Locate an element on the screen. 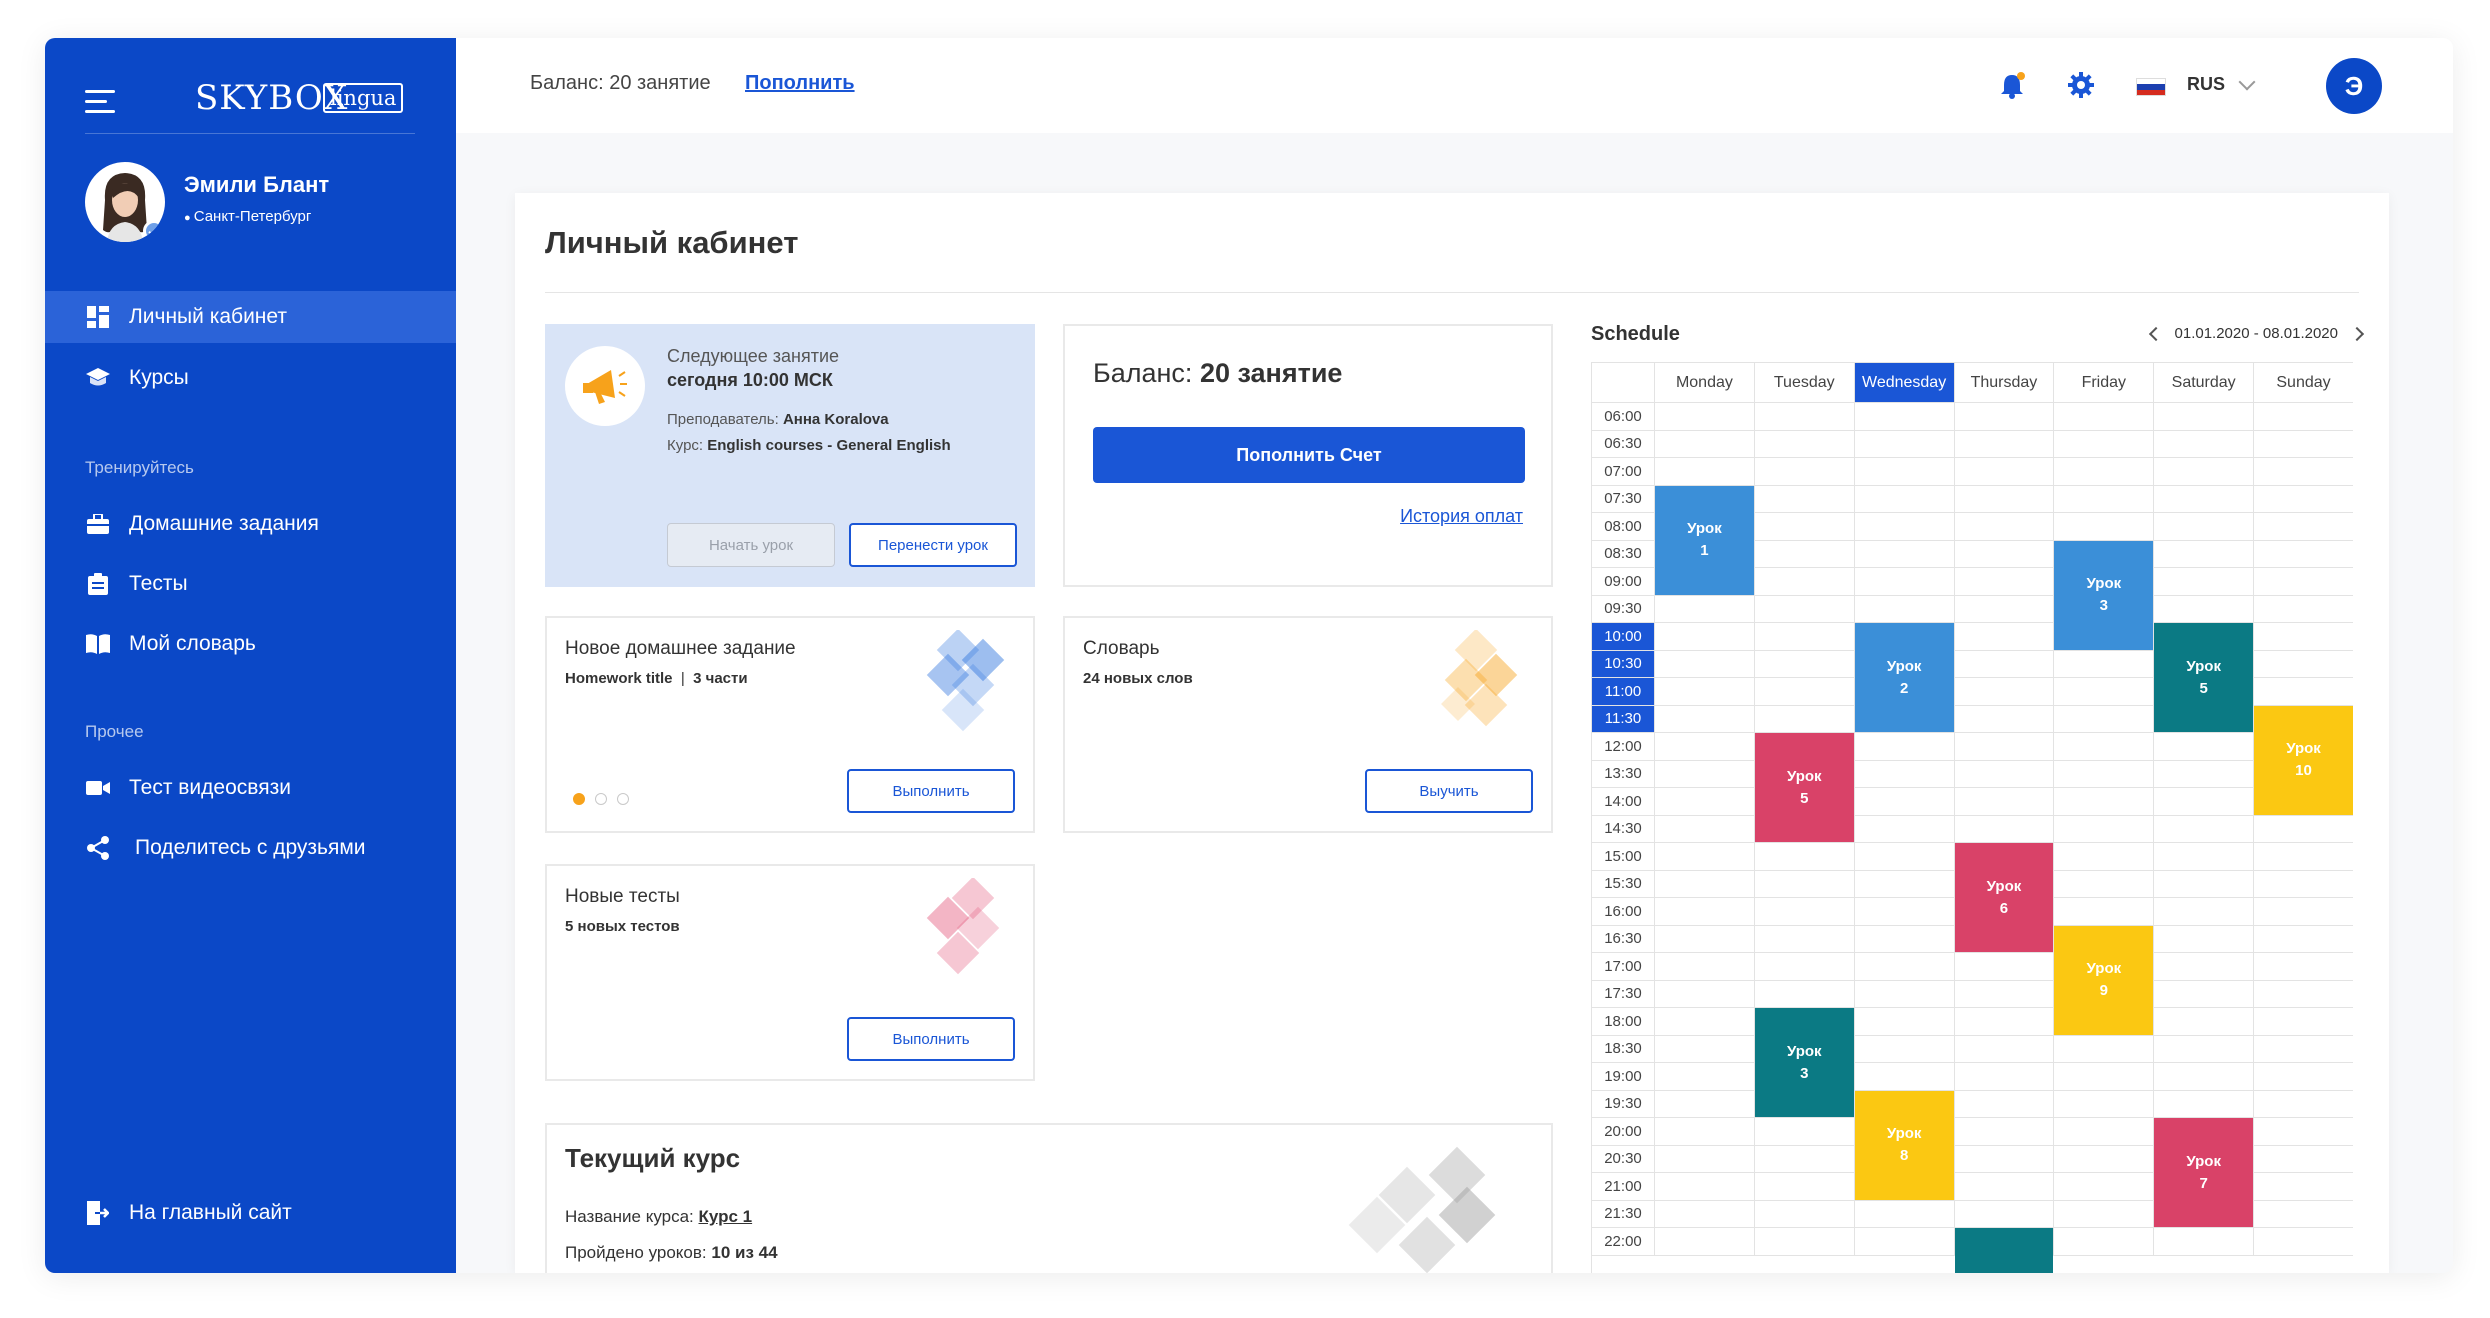 This screenshot has width=2490, height=1318. sidebar-item-dictionary: Мой словарь is located at coordinates (250, 644).